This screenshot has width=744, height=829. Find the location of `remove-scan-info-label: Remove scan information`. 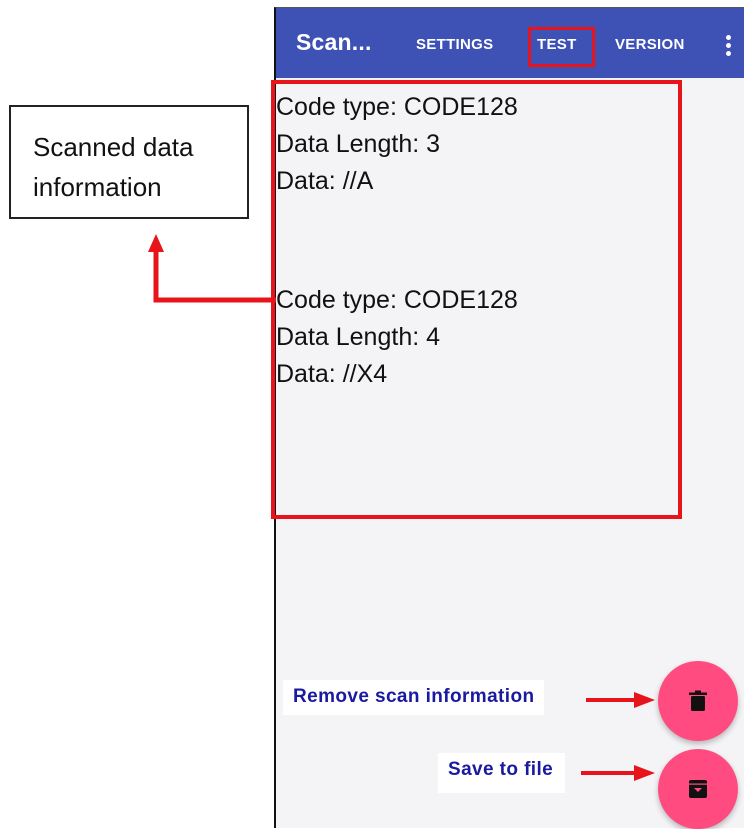

remove-scan-info-label: Remove scan information is located at coordinates (414, 697).